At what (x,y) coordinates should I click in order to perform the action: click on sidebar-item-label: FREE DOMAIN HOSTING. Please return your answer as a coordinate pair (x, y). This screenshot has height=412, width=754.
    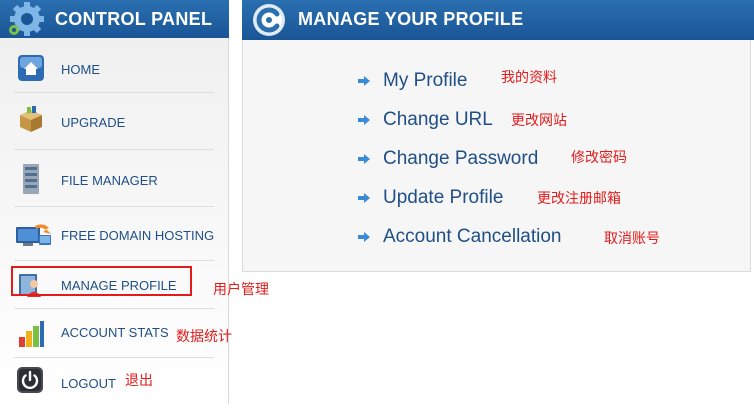
    Looking at the image, I should click on (138, 235).